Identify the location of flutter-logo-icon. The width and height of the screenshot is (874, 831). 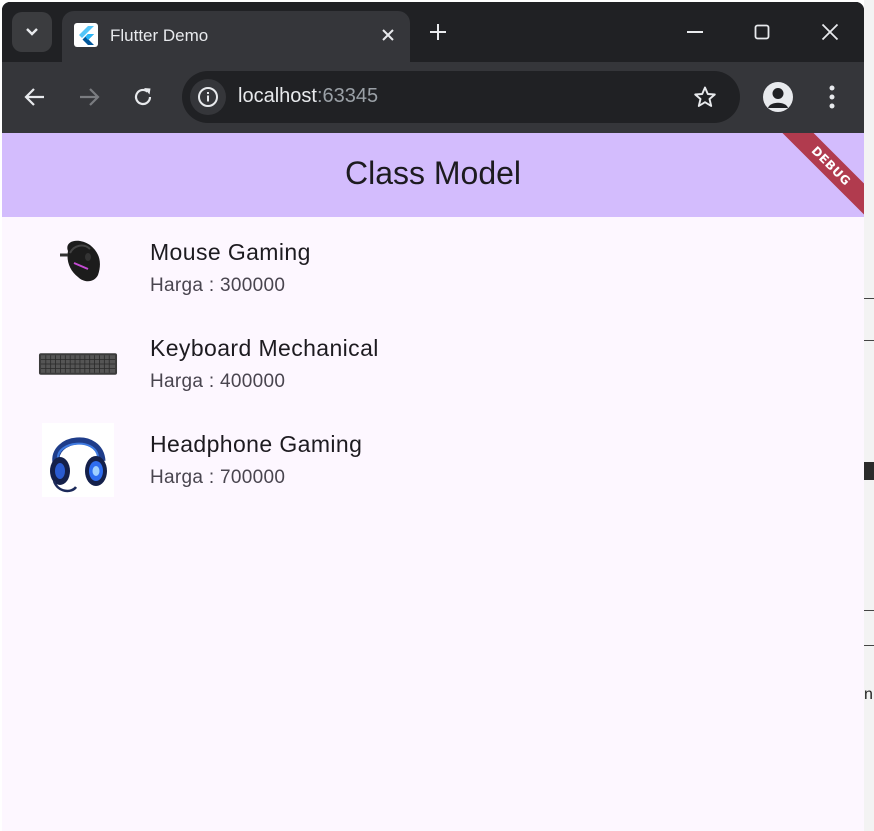
(86, 35).